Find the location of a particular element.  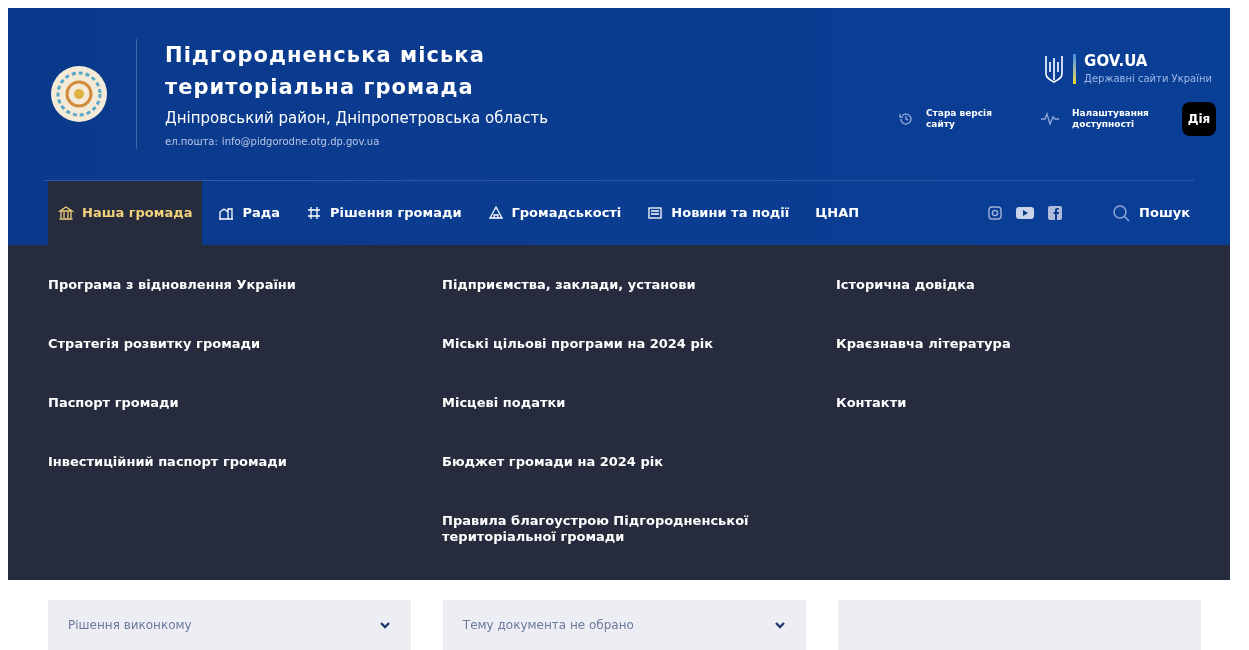

diia-button: Дія is located at coordinates (1199, 118).